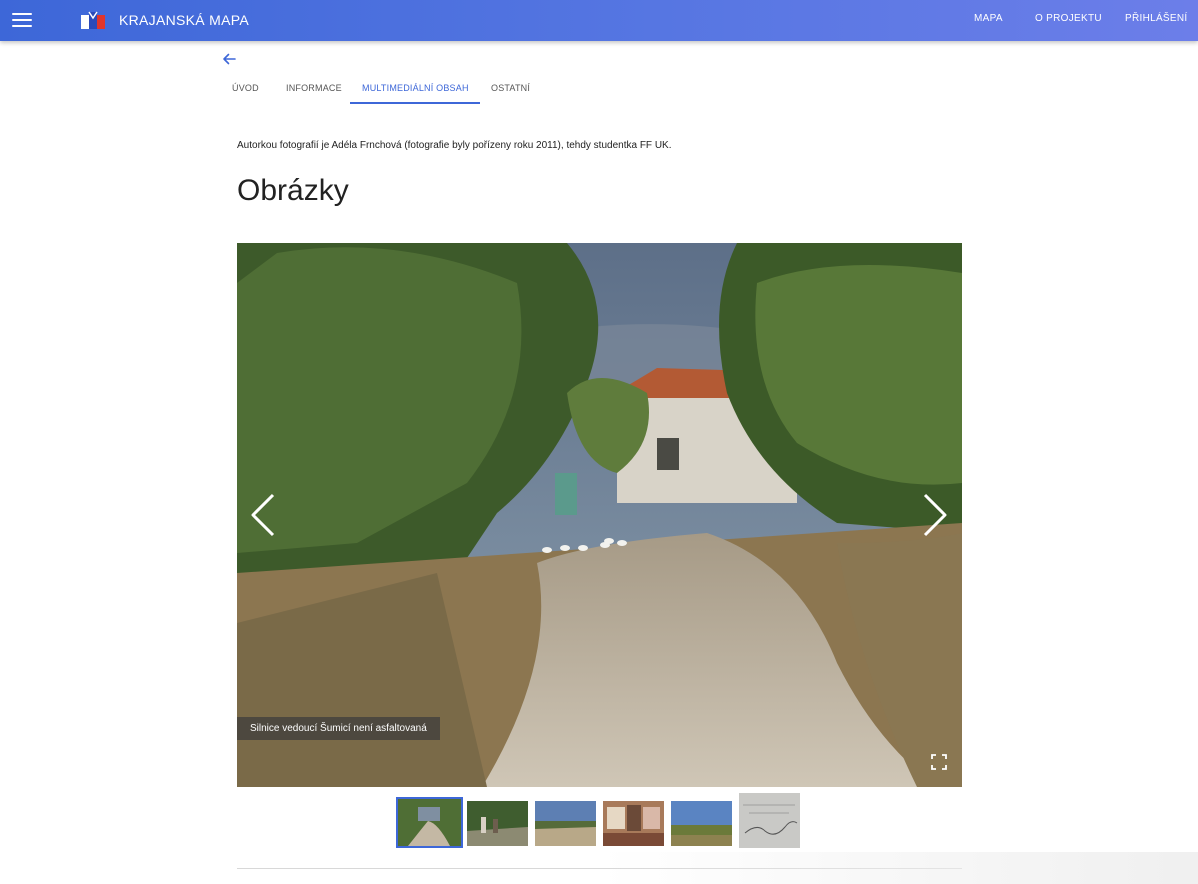  What do you see at coordinates (510, 88) in the screenshot?
I see `tab-ostatni: OSTATNÍ` at bounding box center [510, 88].